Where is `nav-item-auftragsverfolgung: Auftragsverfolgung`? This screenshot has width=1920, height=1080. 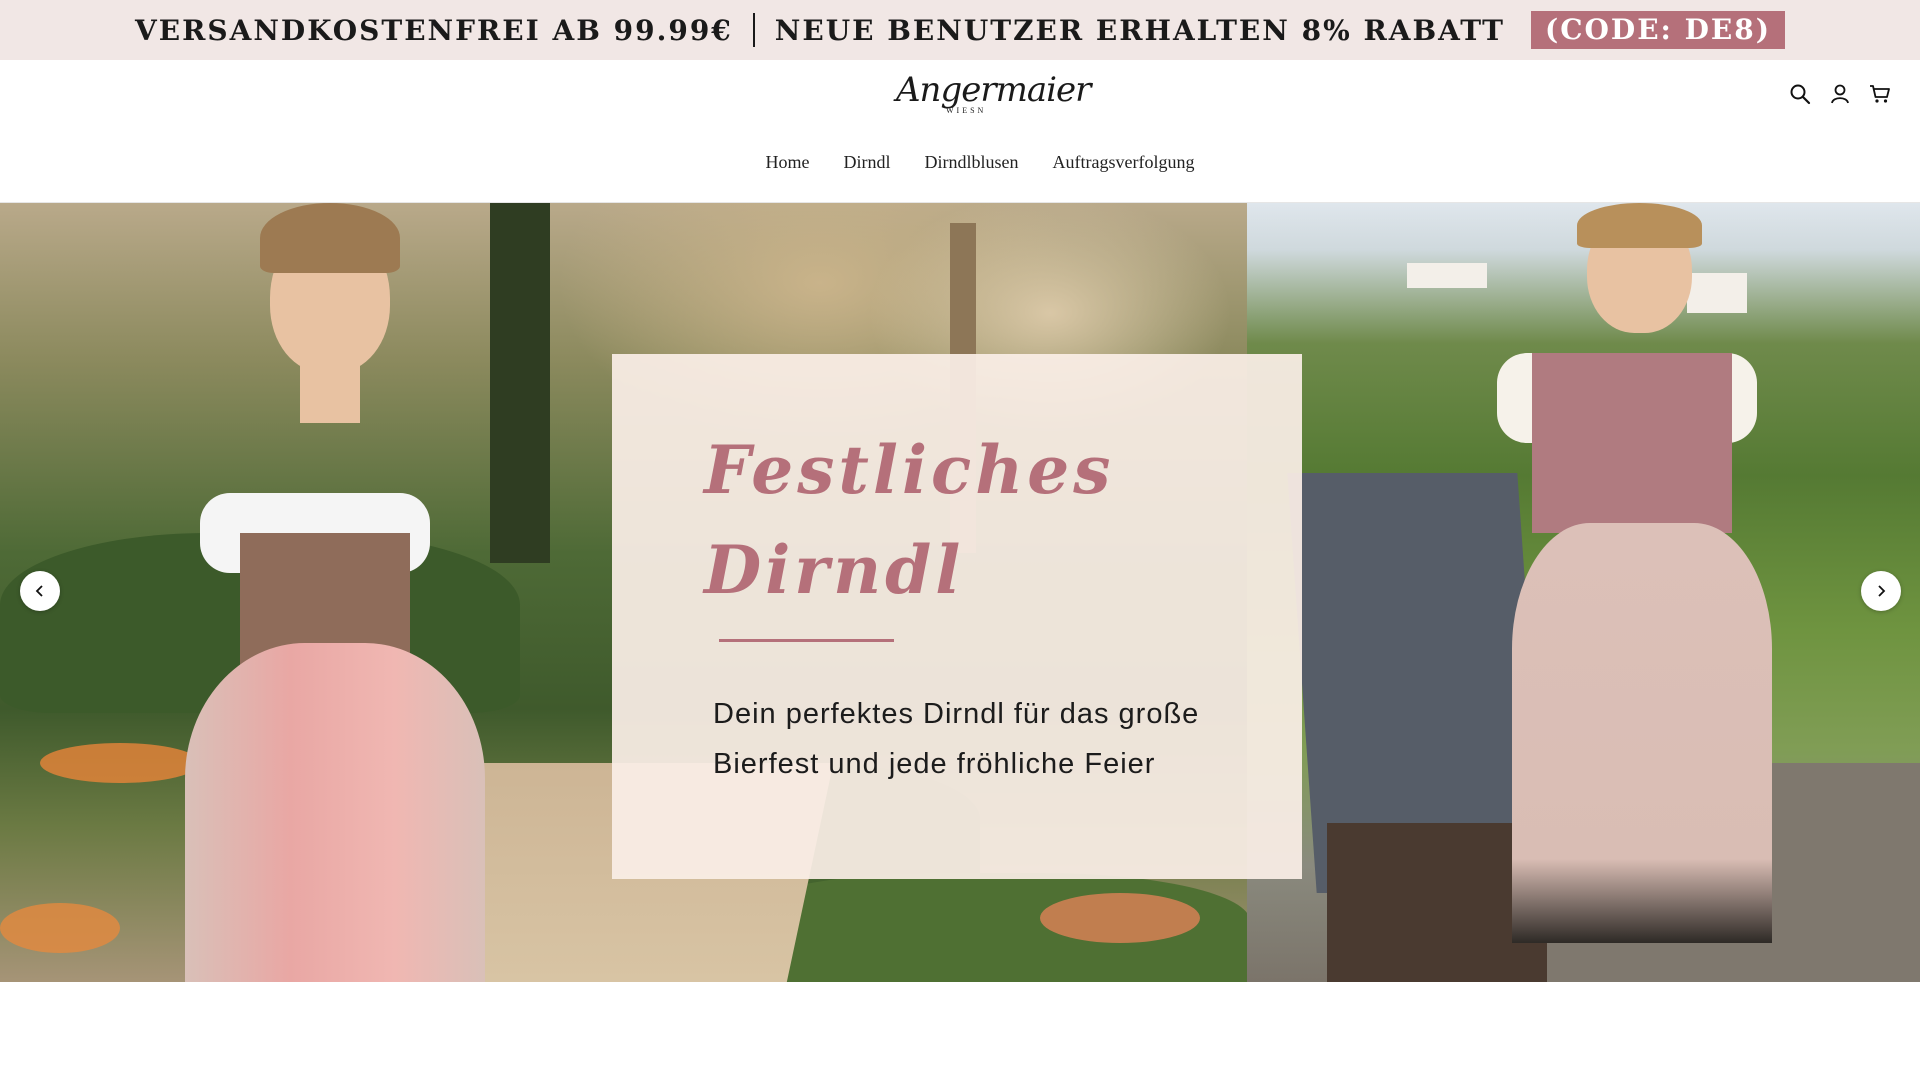
nav-item-auftragsverfolgung: Auftragsverfolgung is located at coordinates (1124, 162).